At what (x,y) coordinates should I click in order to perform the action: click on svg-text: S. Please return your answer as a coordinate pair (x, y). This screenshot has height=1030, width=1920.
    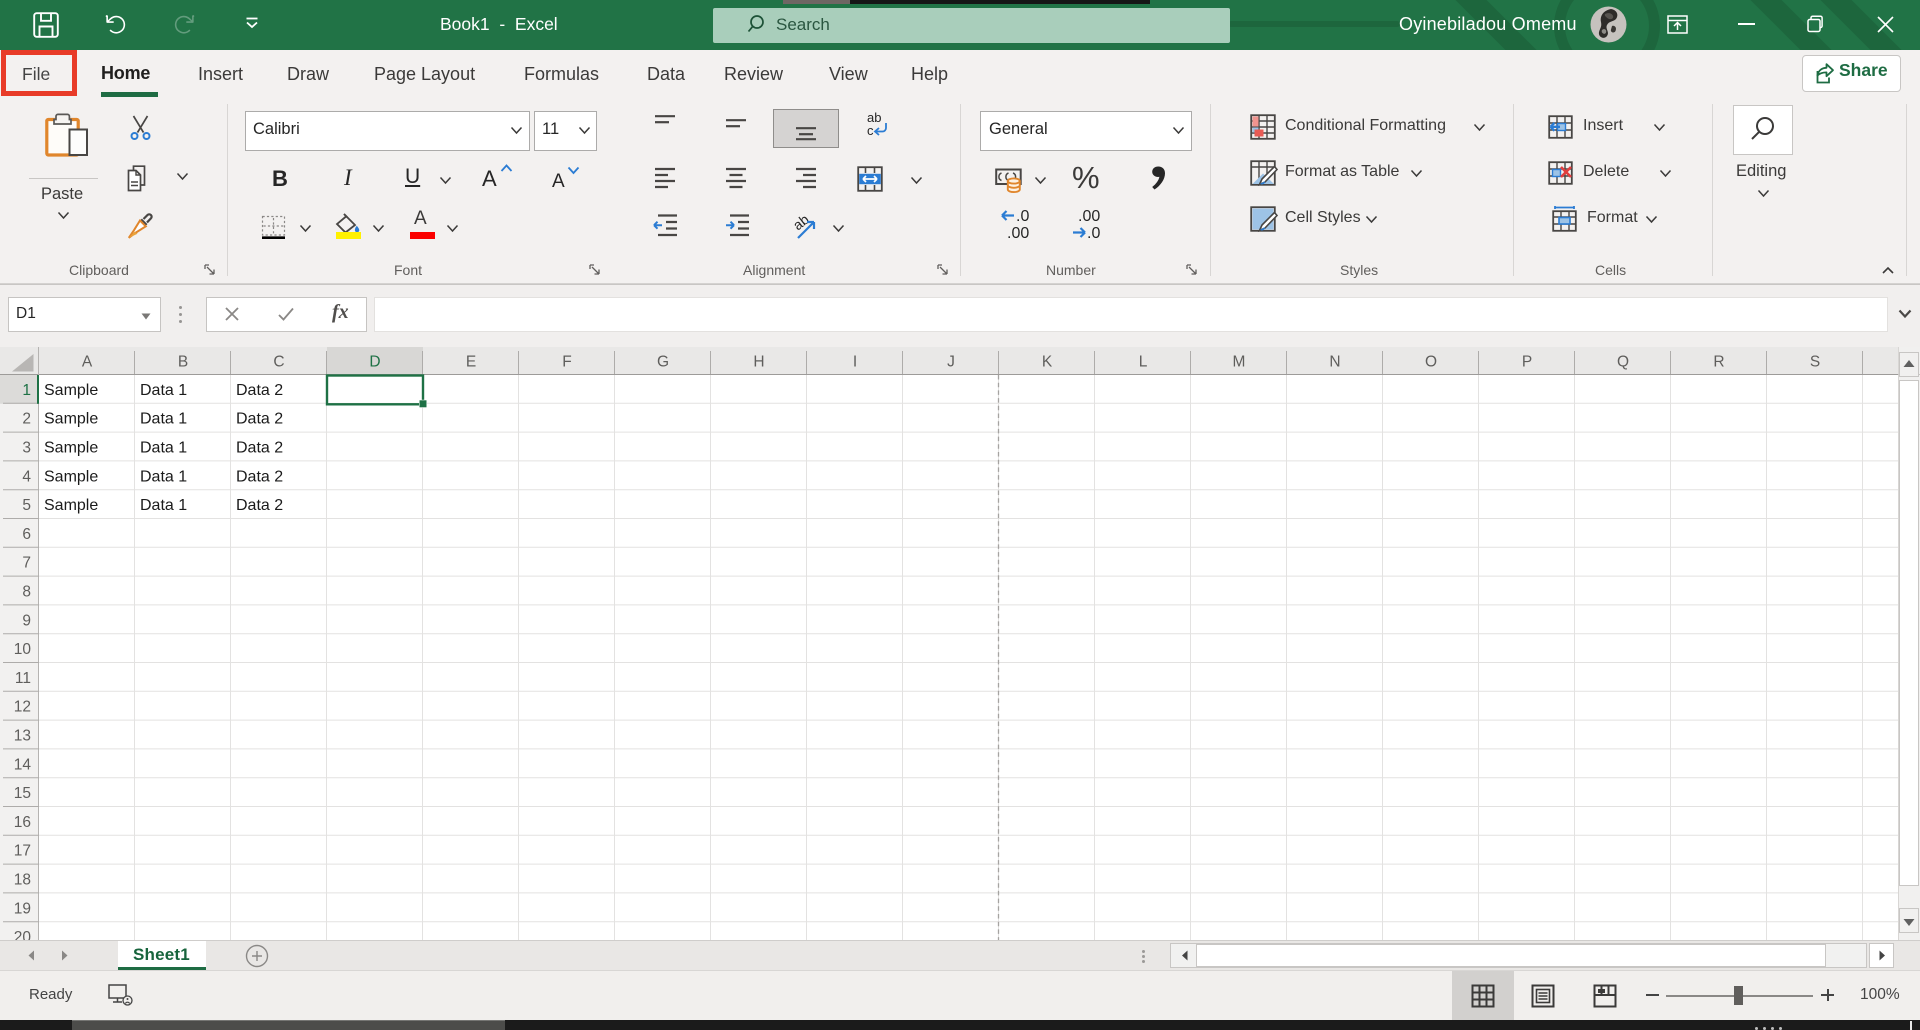
    Looking at the image, I should click on (1815, 362).